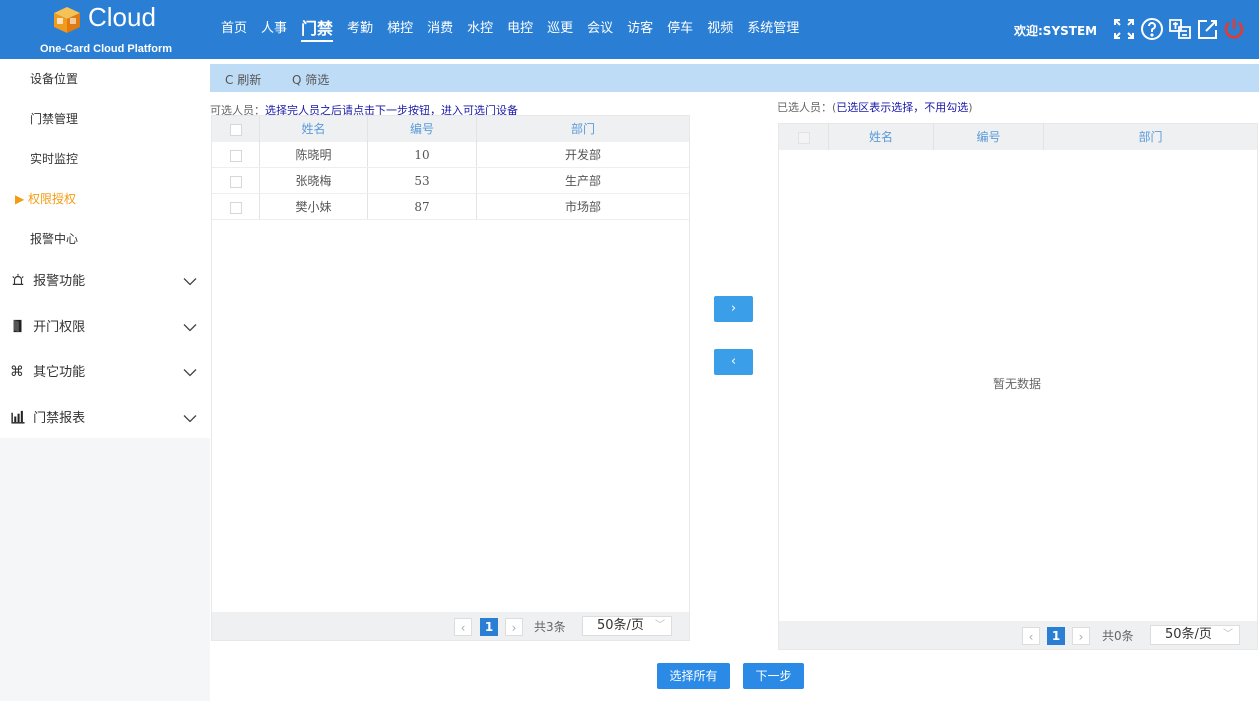  What do you see at coordinates (1118, 636) in the screenshot?
I see `total-count: 共0条` at bounding box center [1118, 636].